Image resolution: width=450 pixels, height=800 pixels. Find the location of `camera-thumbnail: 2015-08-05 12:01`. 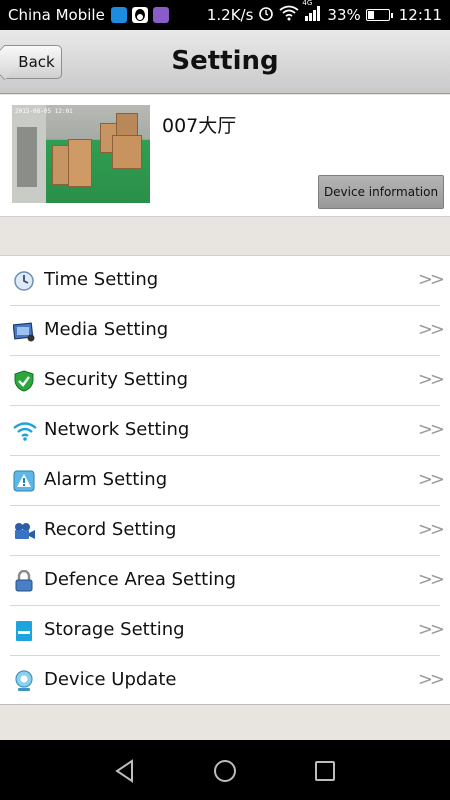

camera-thumbnail: 2015-08-05 12:01 is located at coordinates (81, 154).